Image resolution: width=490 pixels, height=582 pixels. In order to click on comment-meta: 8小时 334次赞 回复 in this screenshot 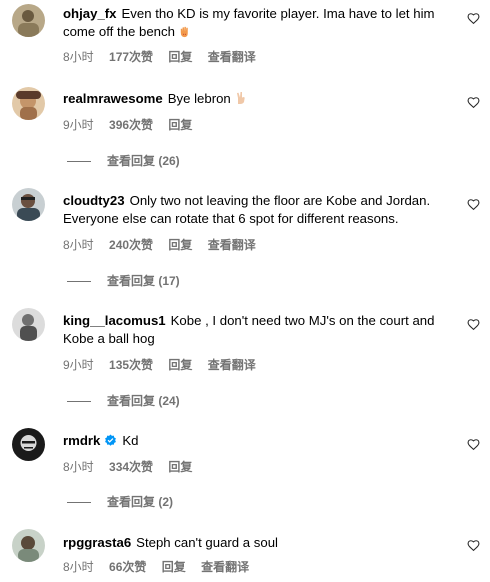, I will do `click(133, 466)`.